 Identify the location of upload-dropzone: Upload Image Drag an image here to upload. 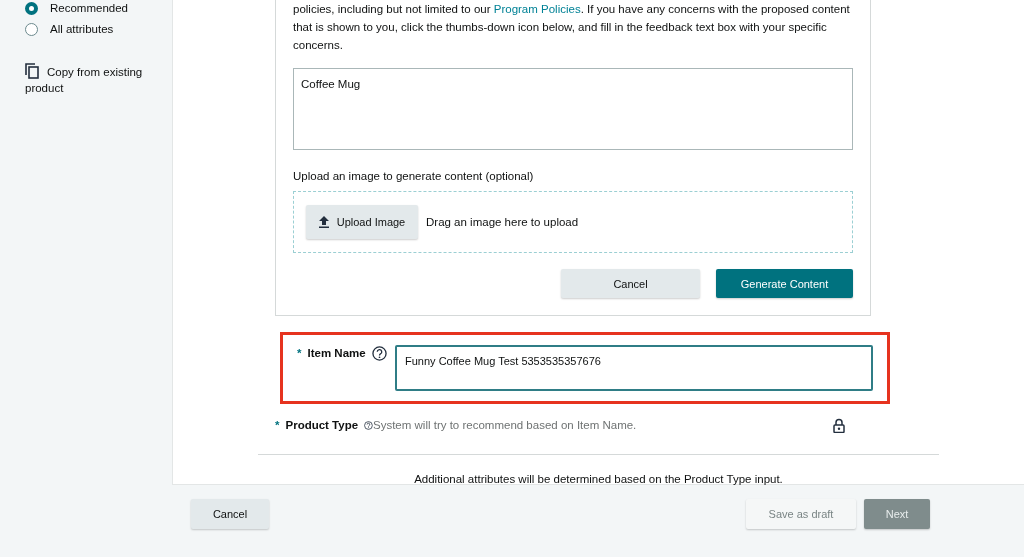
(573, 222).